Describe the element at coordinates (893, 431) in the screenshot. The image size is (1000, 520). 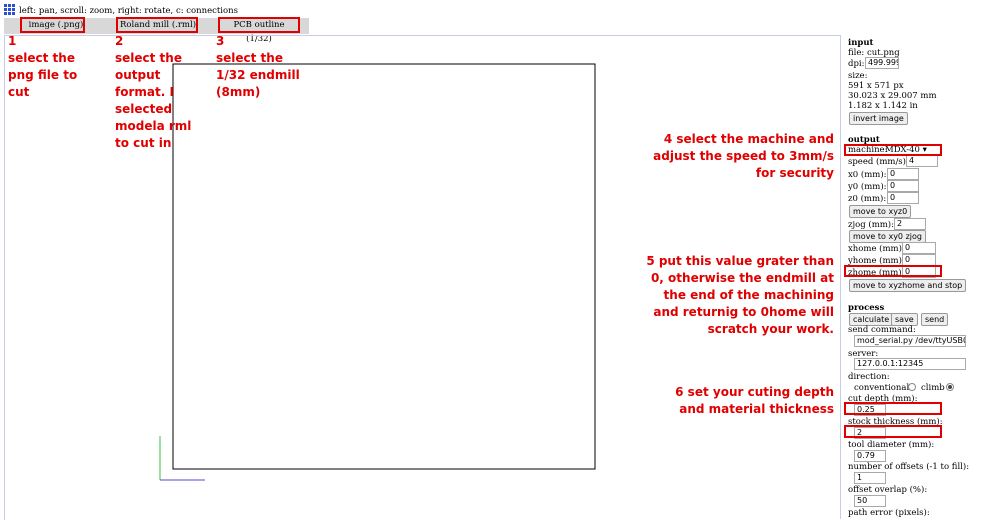
I see `highlight-stock-thickness` at that location.